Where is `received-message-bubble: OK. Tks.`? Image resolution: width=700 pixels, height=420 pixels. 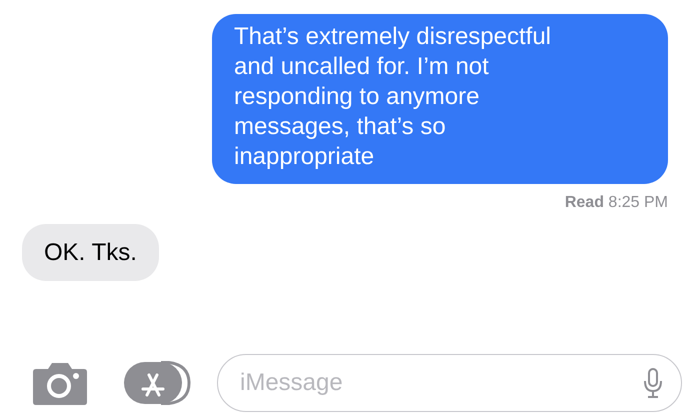
received-message-bubble: OK. Tks. is located at coordinates (90, 252).